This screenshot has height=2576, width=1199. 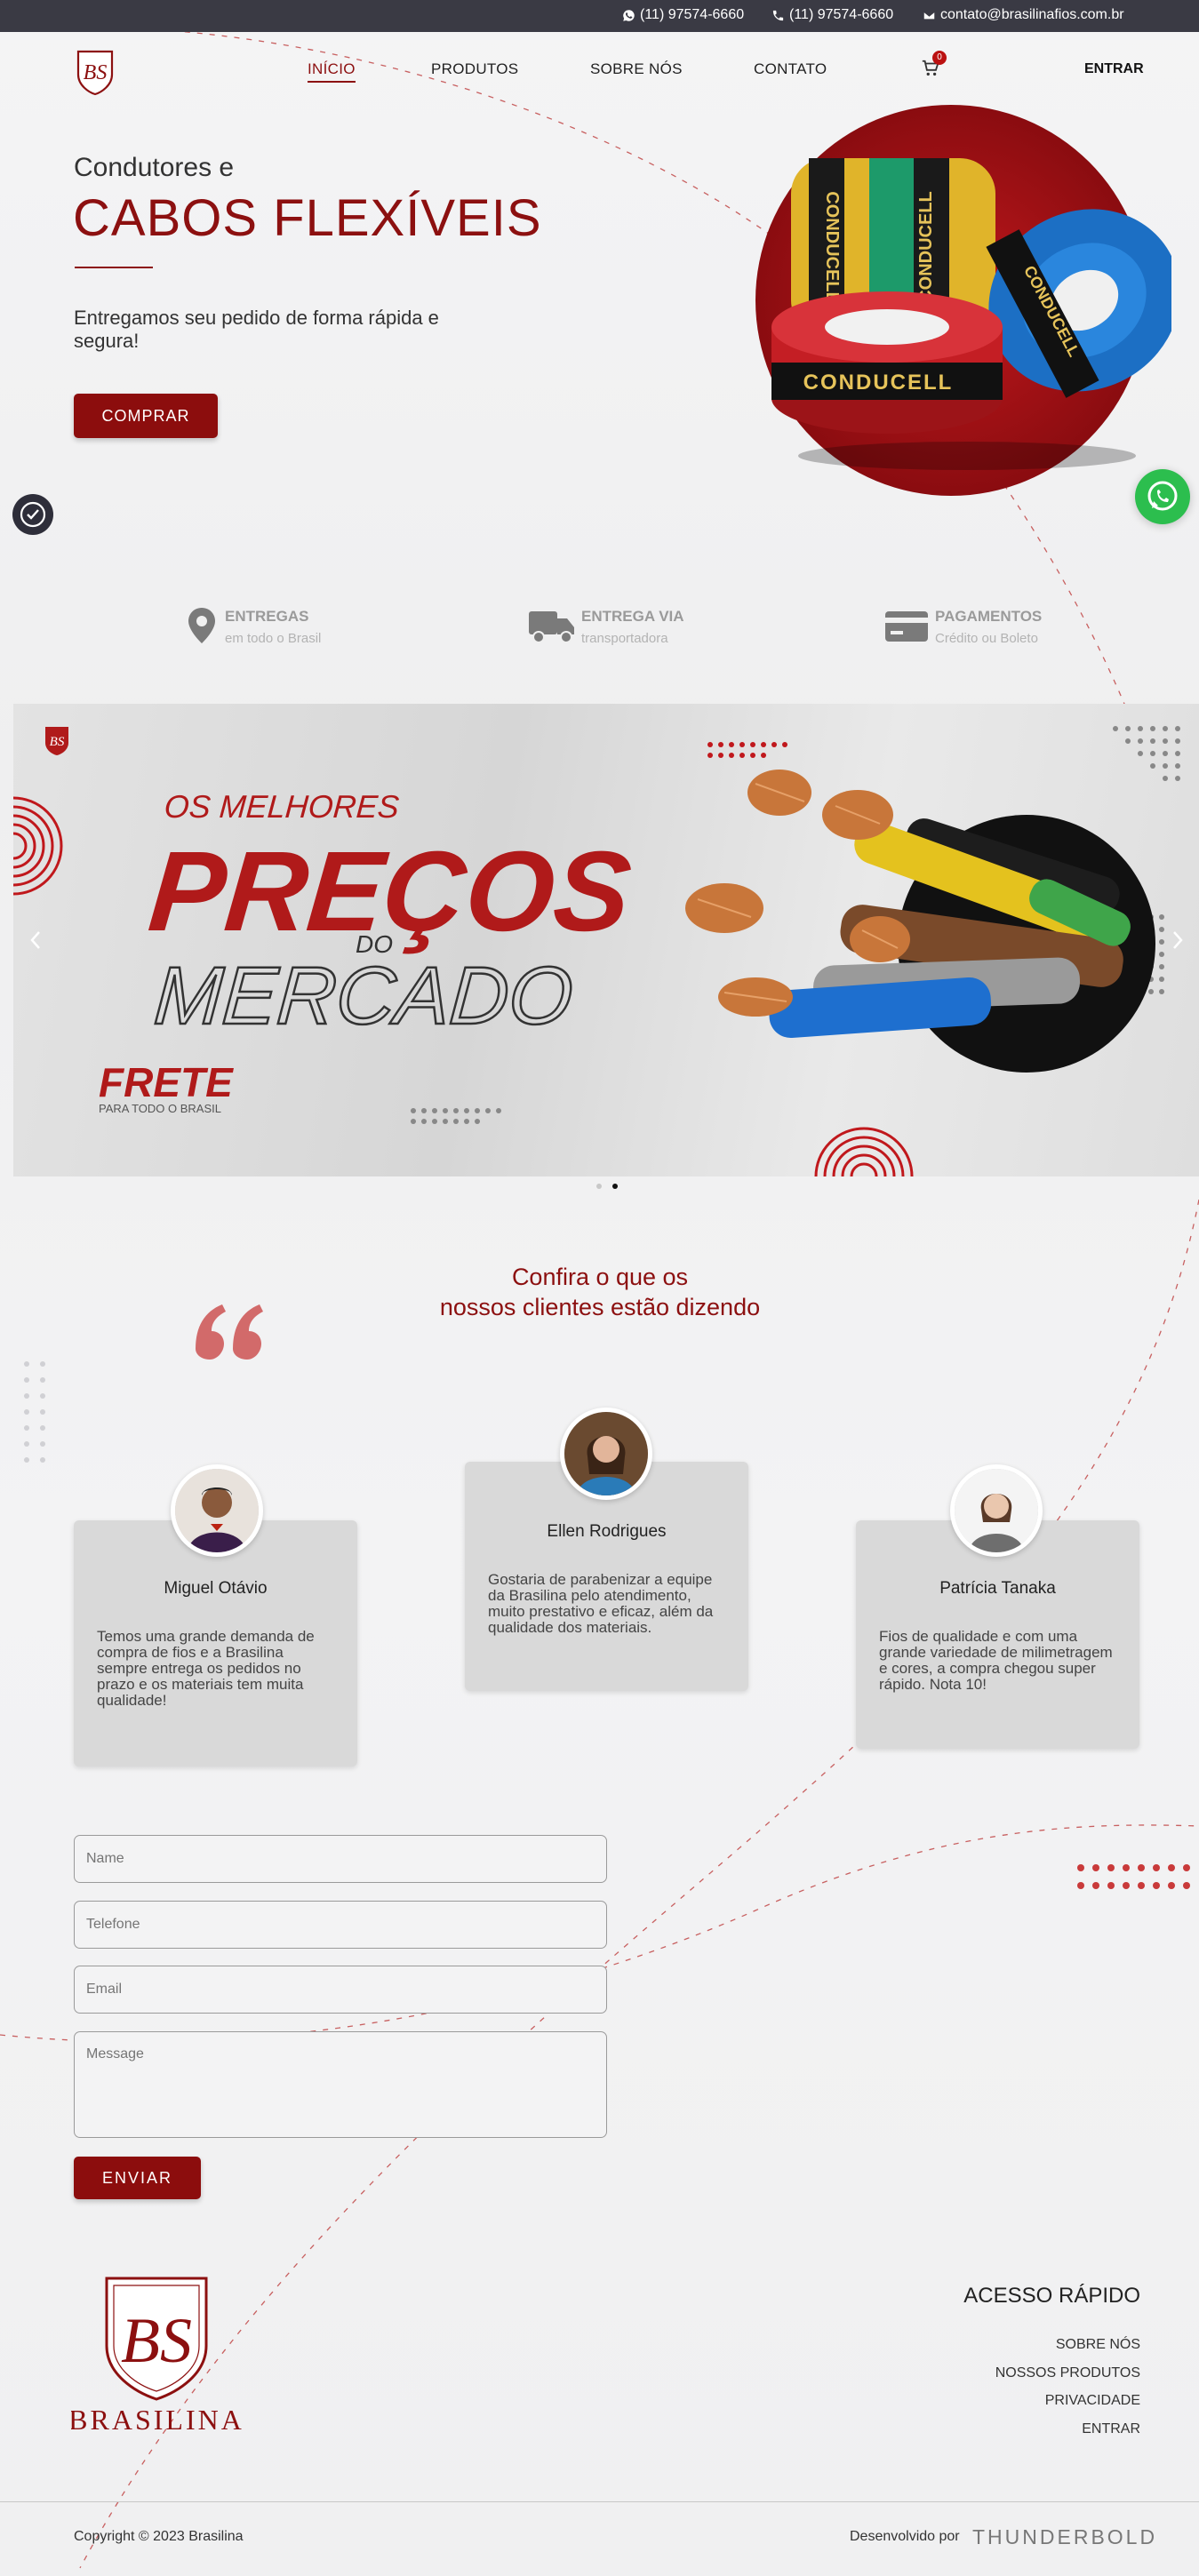 I want to click on svg-text: BS, so click(x=96, y=72).